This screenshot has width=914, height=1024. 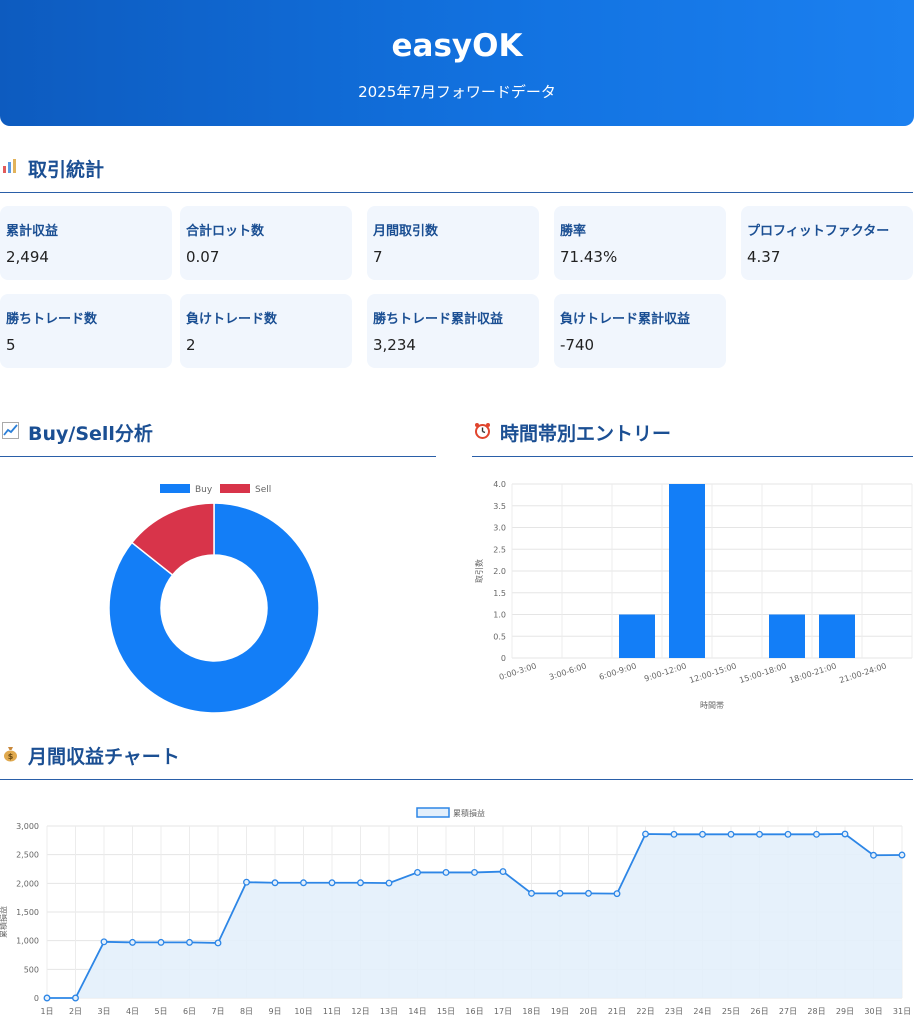 What do you see at coordinates (764, 257) in the screenshot?
I see `stat-value: 4.37` at bounding box center [764, 257].